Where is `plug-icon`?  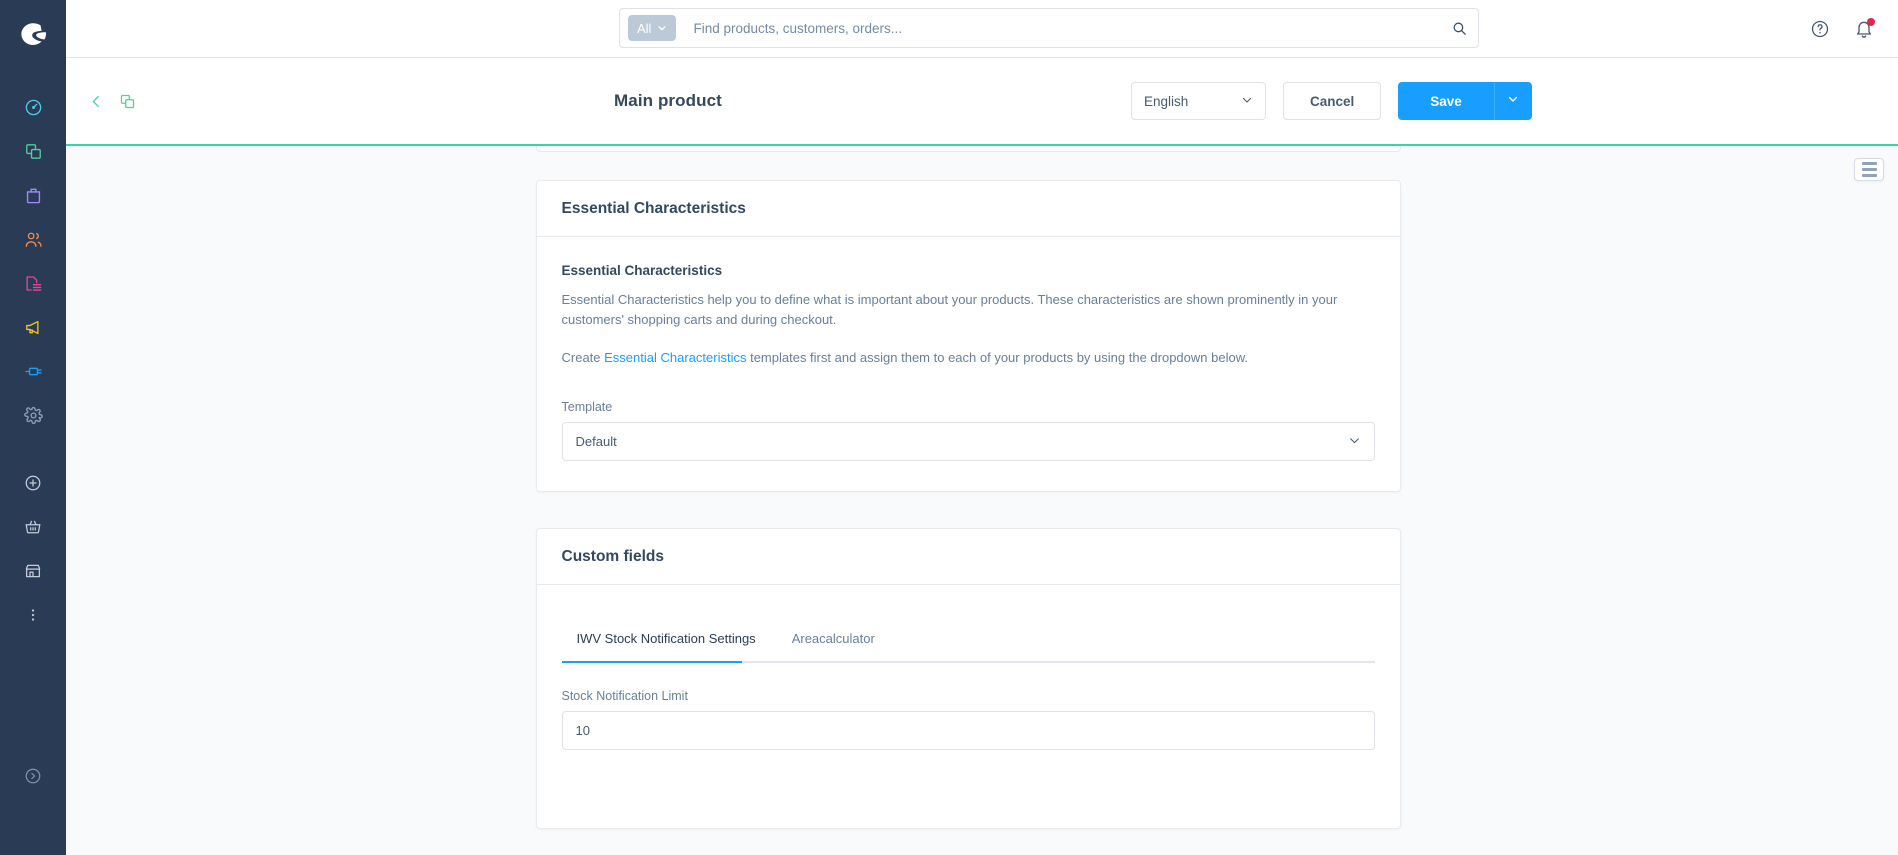 plug-icon is located at coordinates (33, 371).